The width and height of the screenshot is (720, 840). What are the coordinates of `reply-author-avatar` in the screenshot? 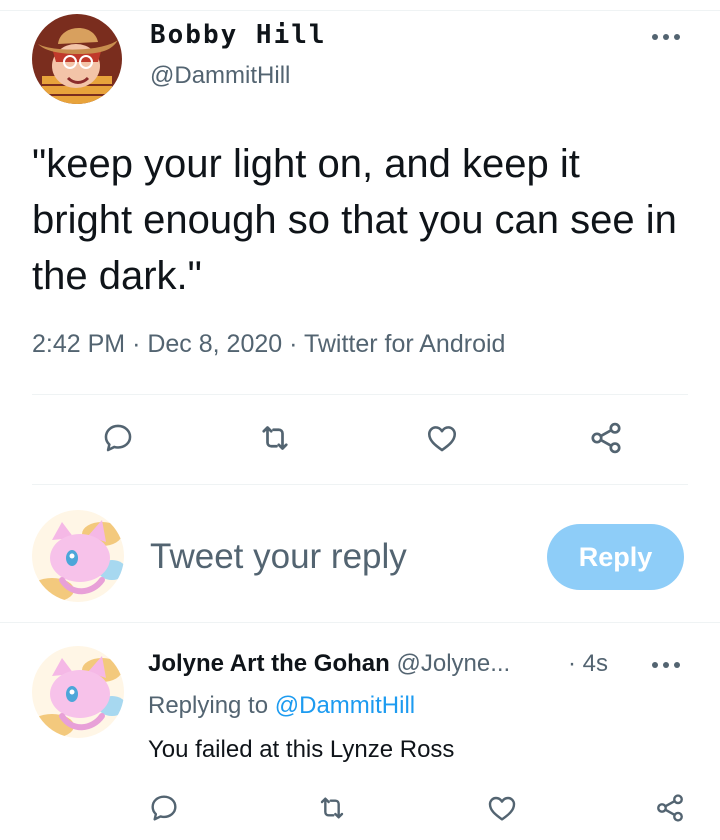 It's located at (78, 692).